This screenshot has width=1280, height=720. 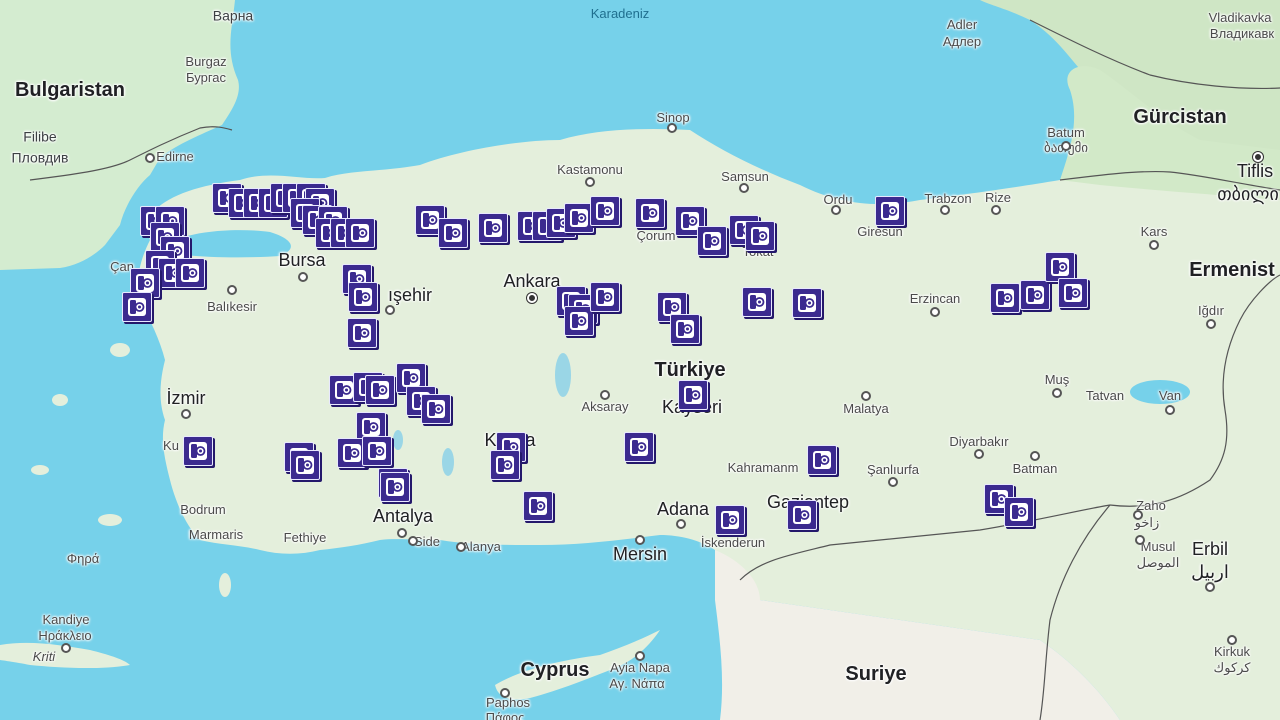 What do you see at coordinates (836, 210) in the screenshot?
I see `city-dot-ordu` at bounding box center [836, 210].